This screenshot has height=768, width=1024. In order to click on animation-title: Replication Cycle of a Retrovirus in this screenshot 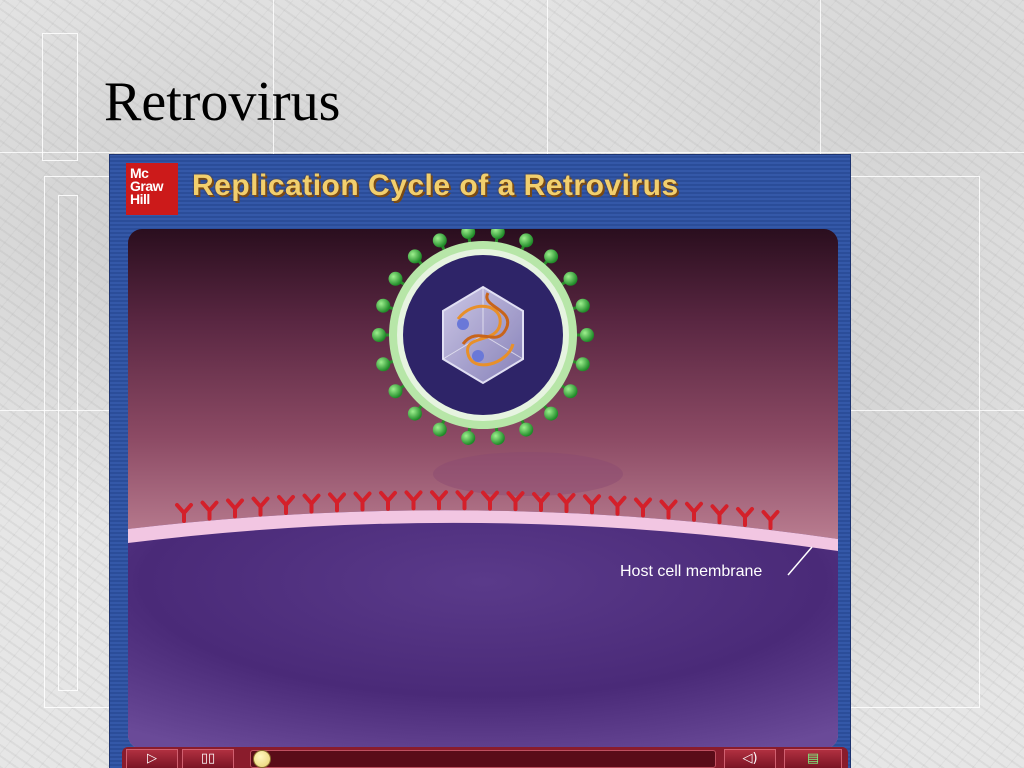, I will do `click(435, 185)`.